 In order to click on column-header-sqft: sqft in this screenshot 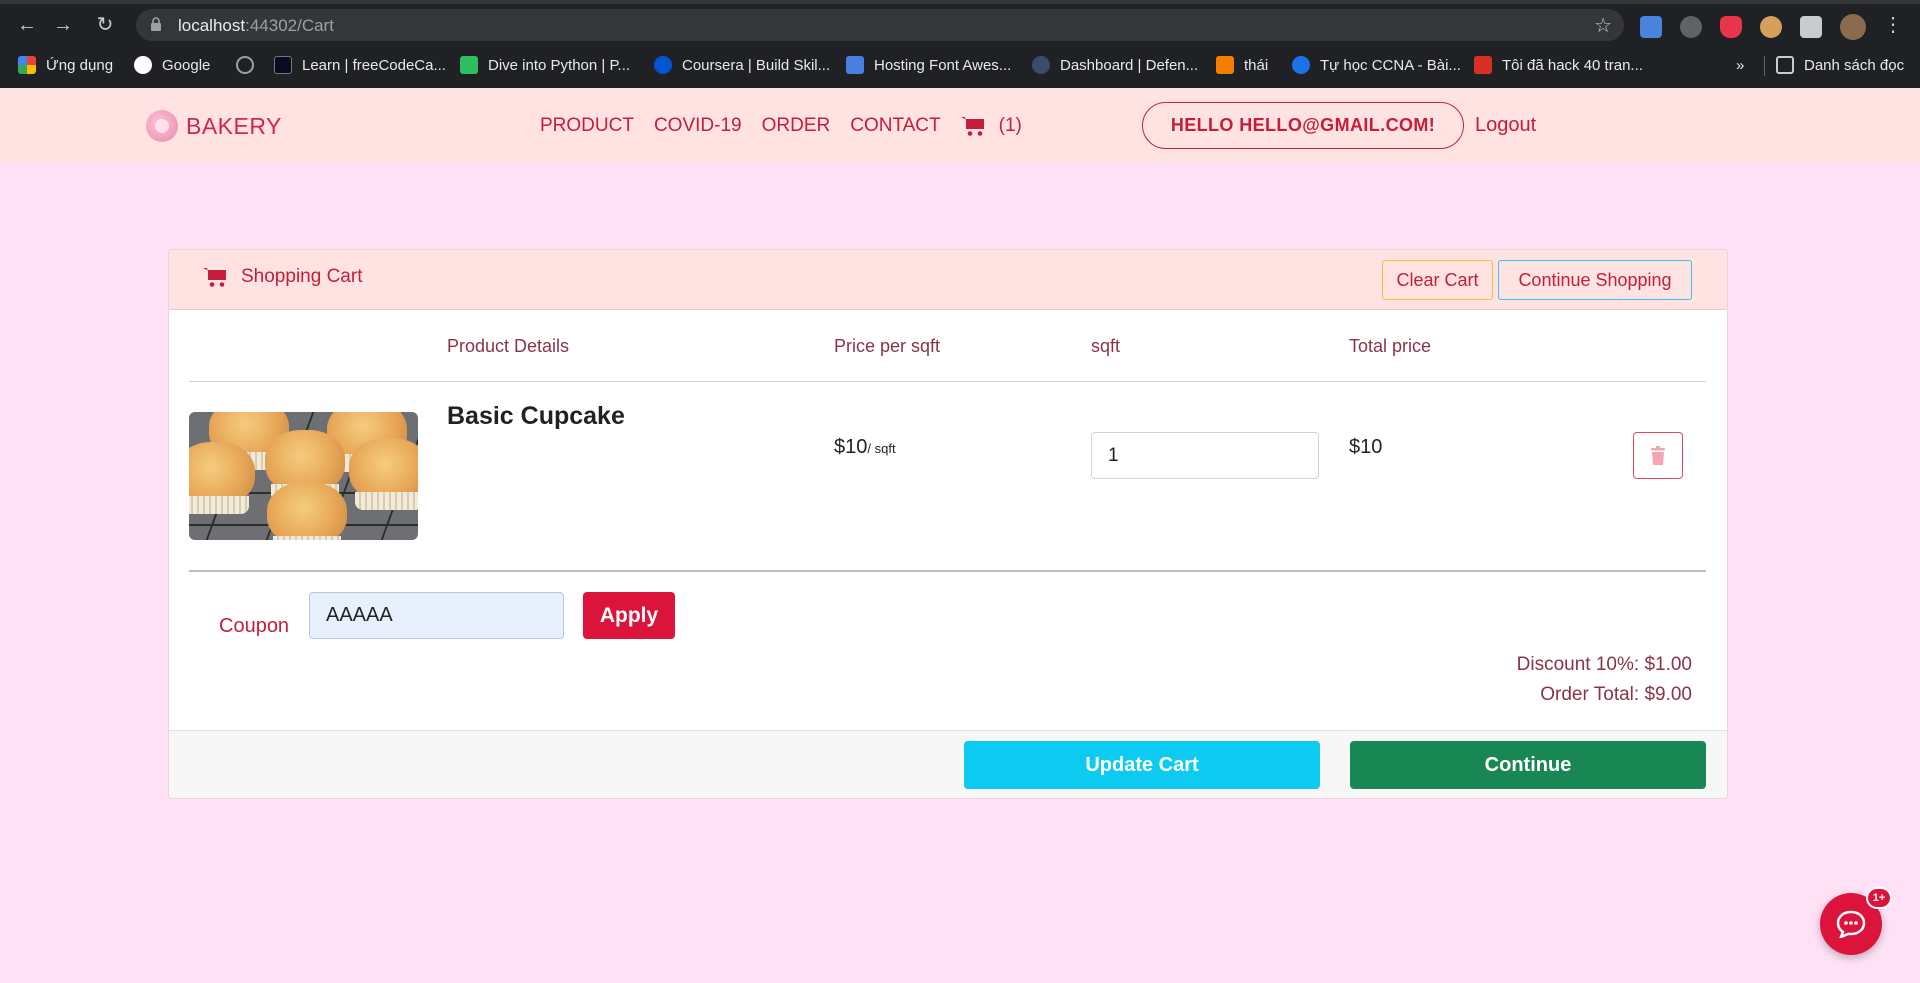, I will do `click(1106, 346)`.